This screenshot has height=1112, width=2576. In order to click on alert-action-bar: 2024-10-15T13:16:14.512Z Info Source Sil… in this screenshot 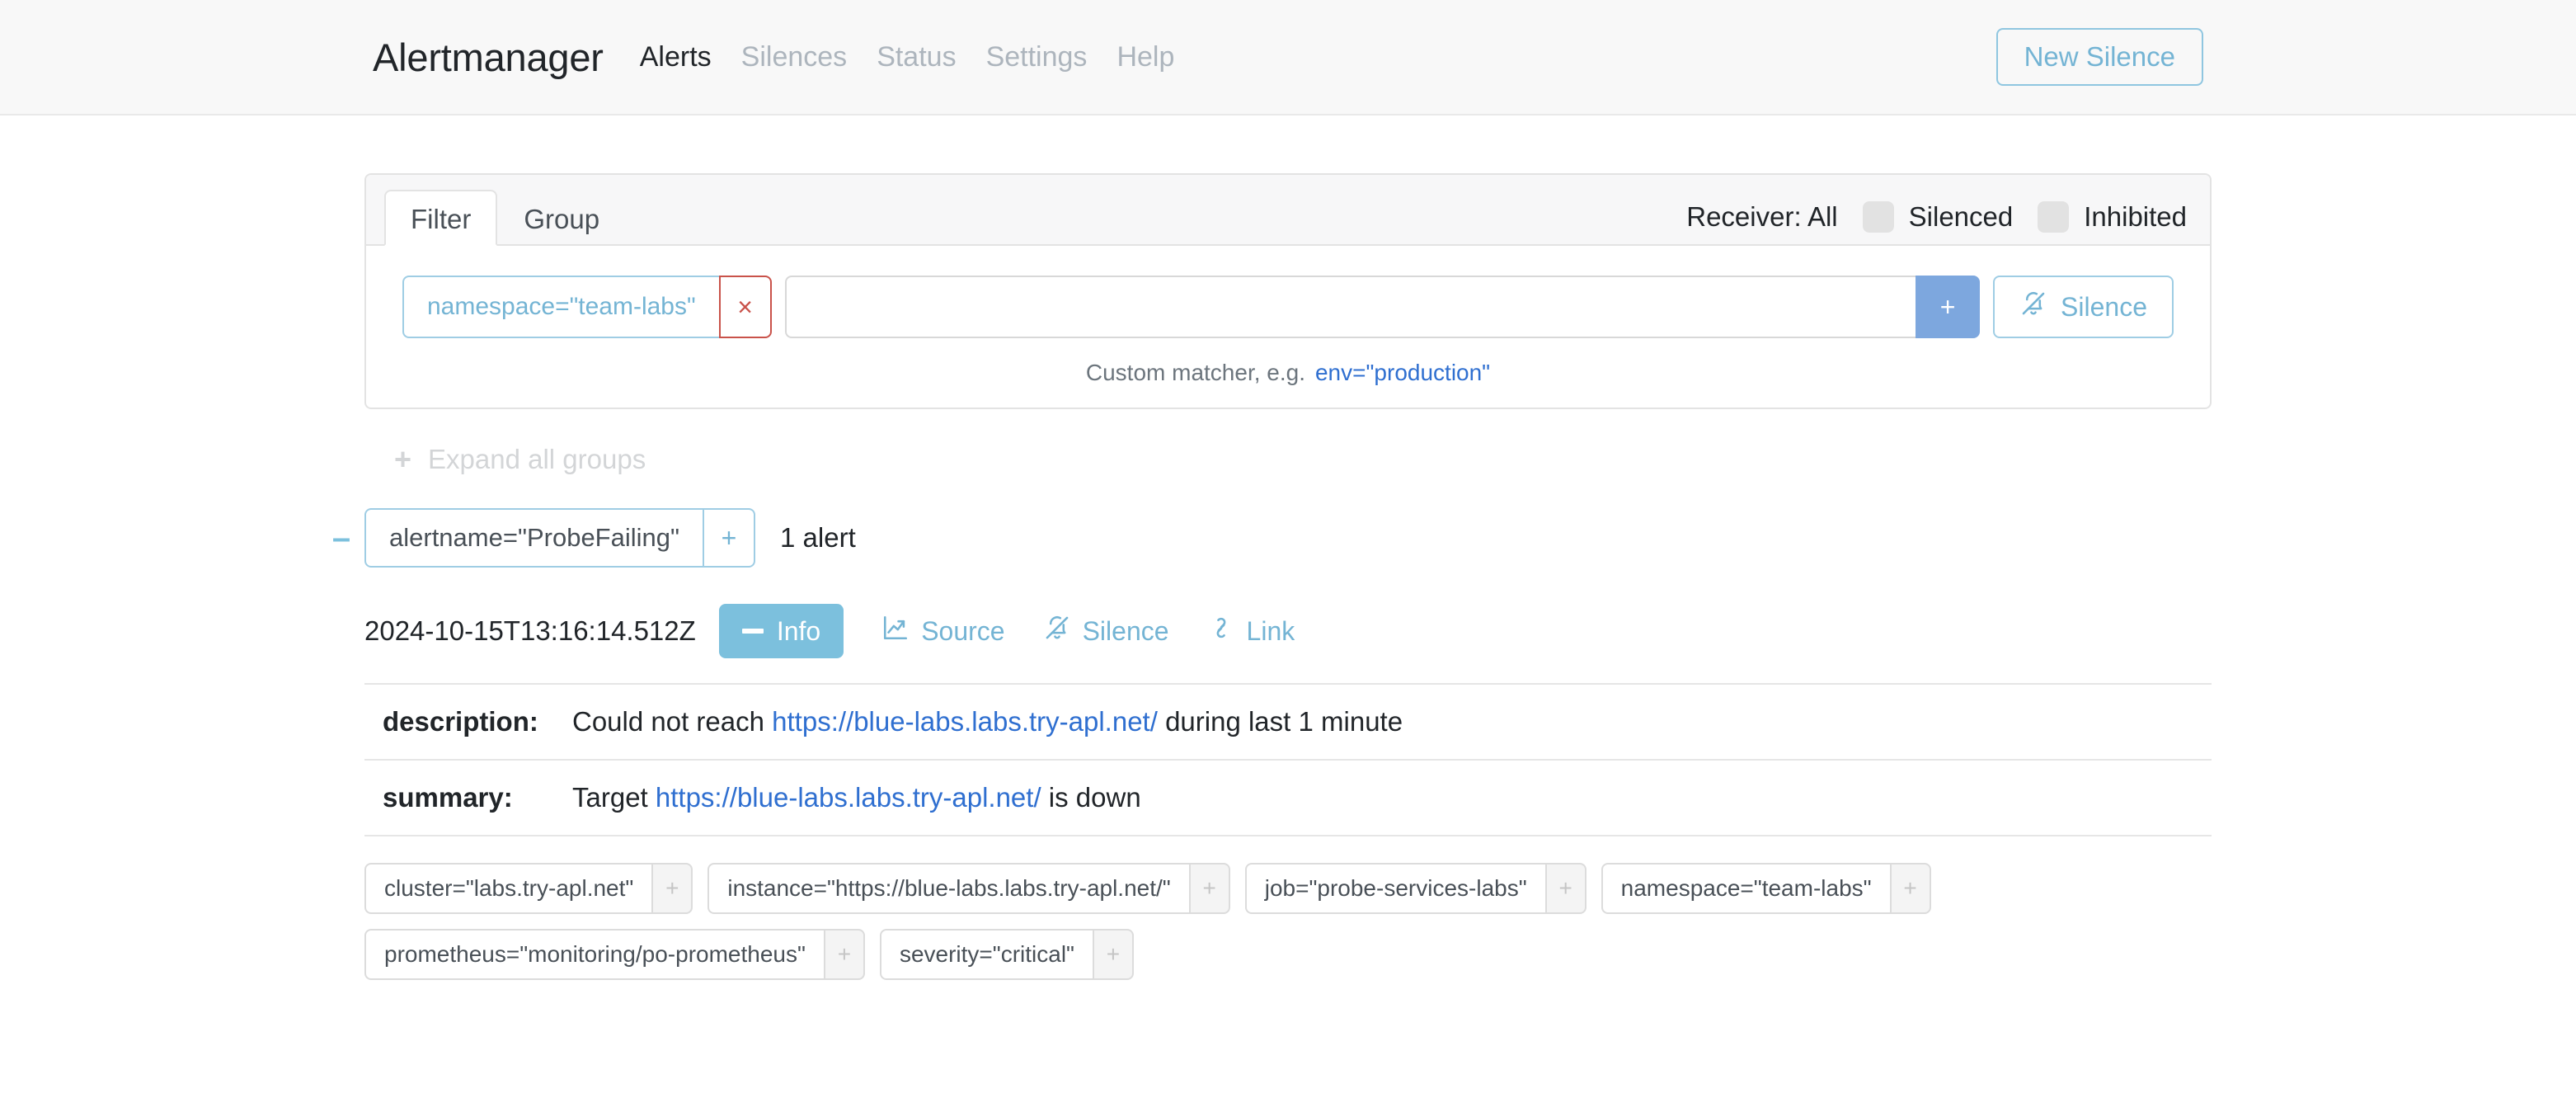, I will do `click(1288, 631)`.